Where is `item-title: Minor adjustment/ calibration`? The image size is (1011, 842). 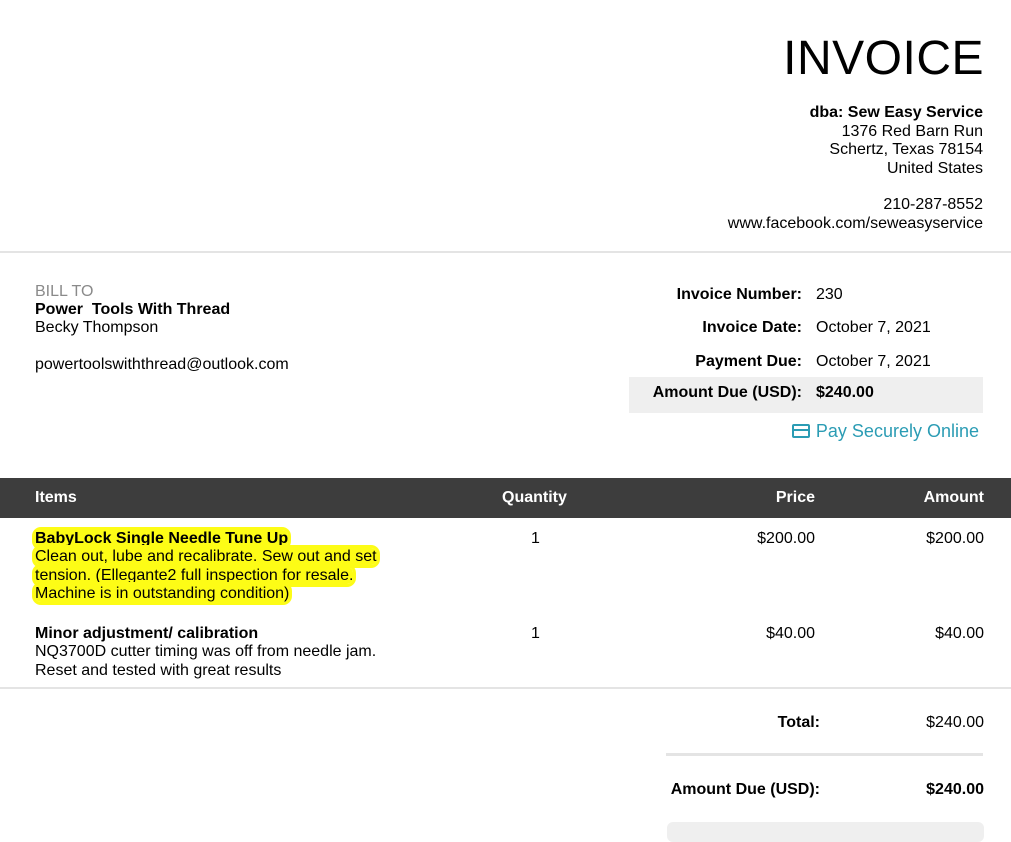 item-title: Minor adjustment/ calibration is located at coordinates (147, 633).